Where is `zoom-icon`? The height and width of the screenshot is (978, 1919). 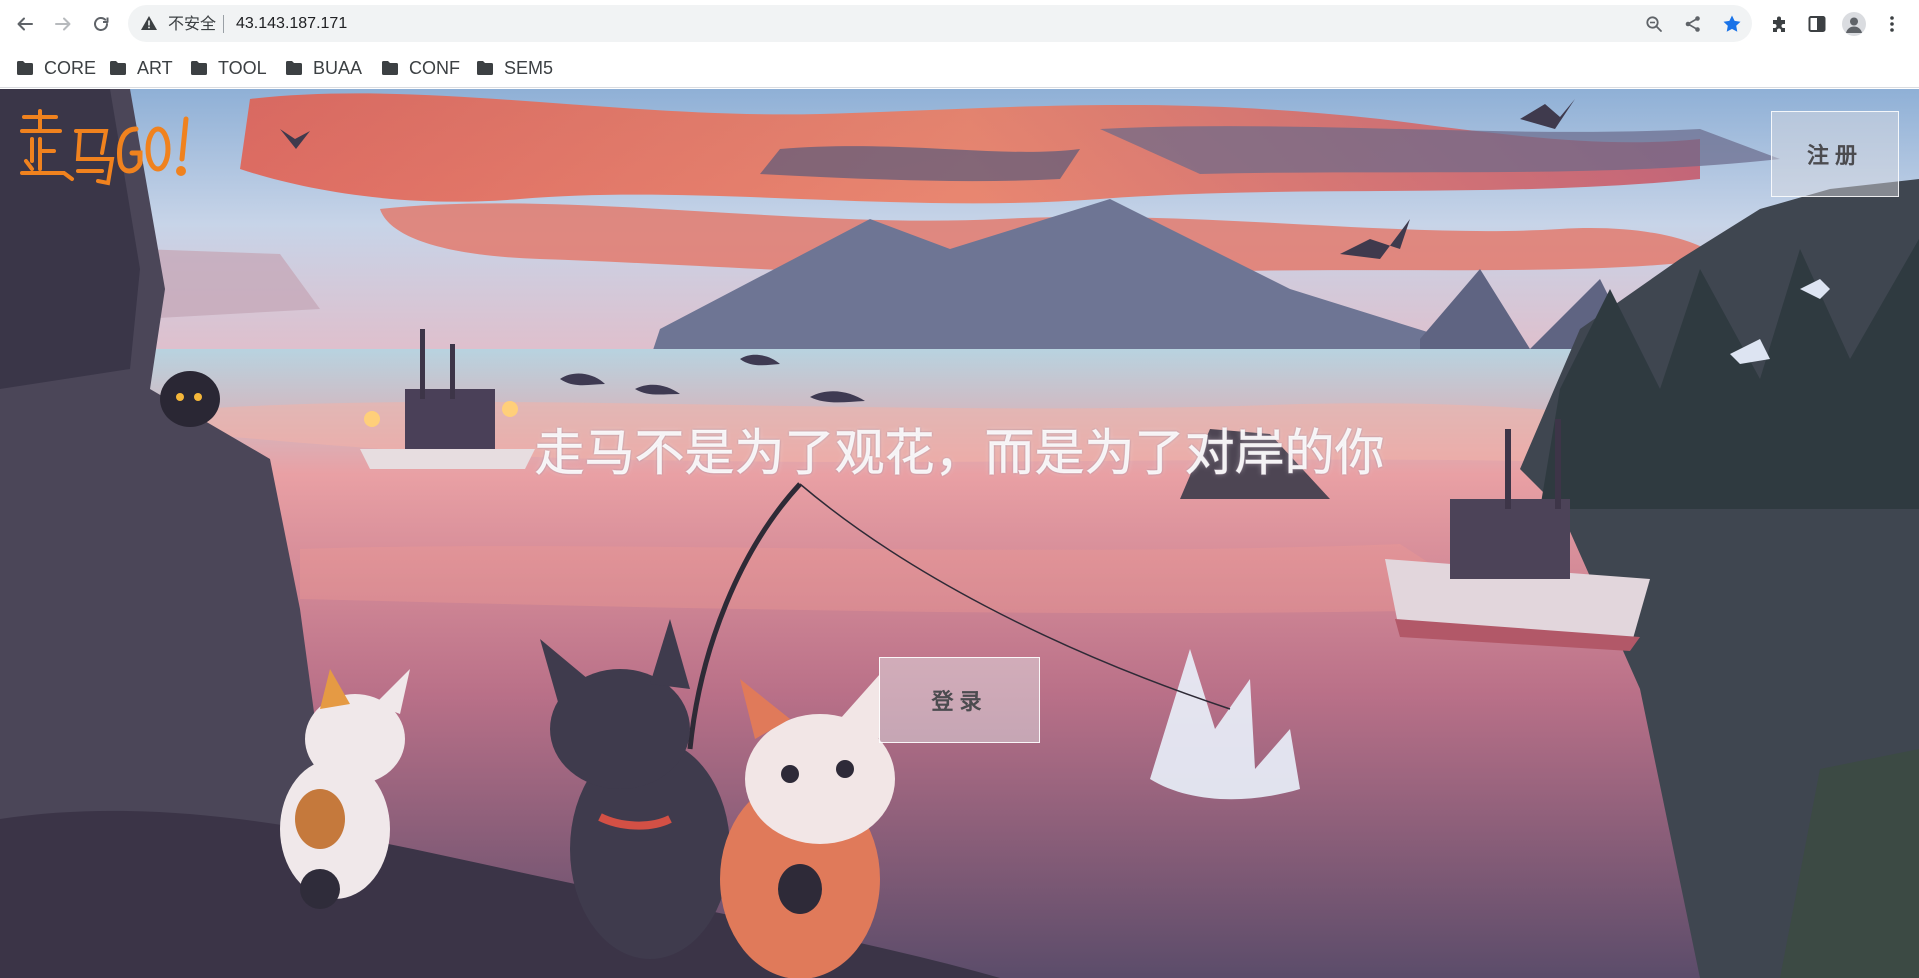 zoom-icon is located at coordinates (1654, 24).